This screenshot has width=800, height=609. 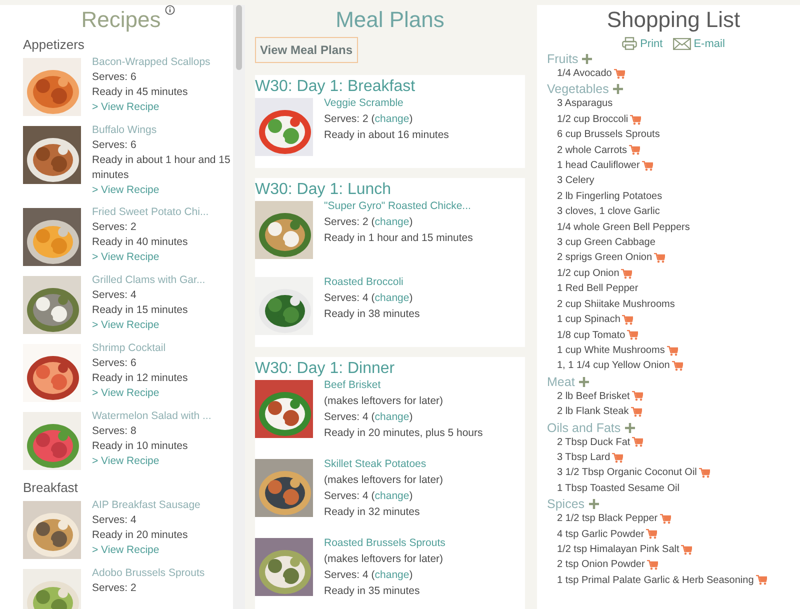 What do you see at coordinates (124, 130) in the screenshot?
I see `recipe-title: Buffalo Wings` at bounding box center [124, 130].